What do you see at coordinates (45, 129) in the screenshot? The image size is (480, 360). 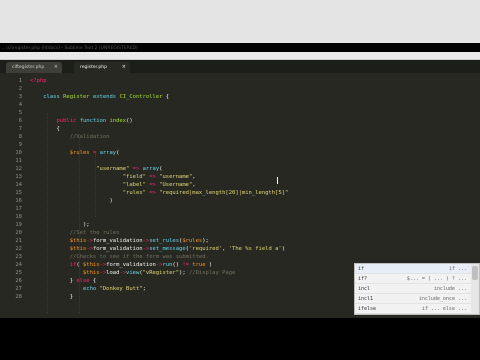 I see `code-text: {` at bounding box center [45, 129].